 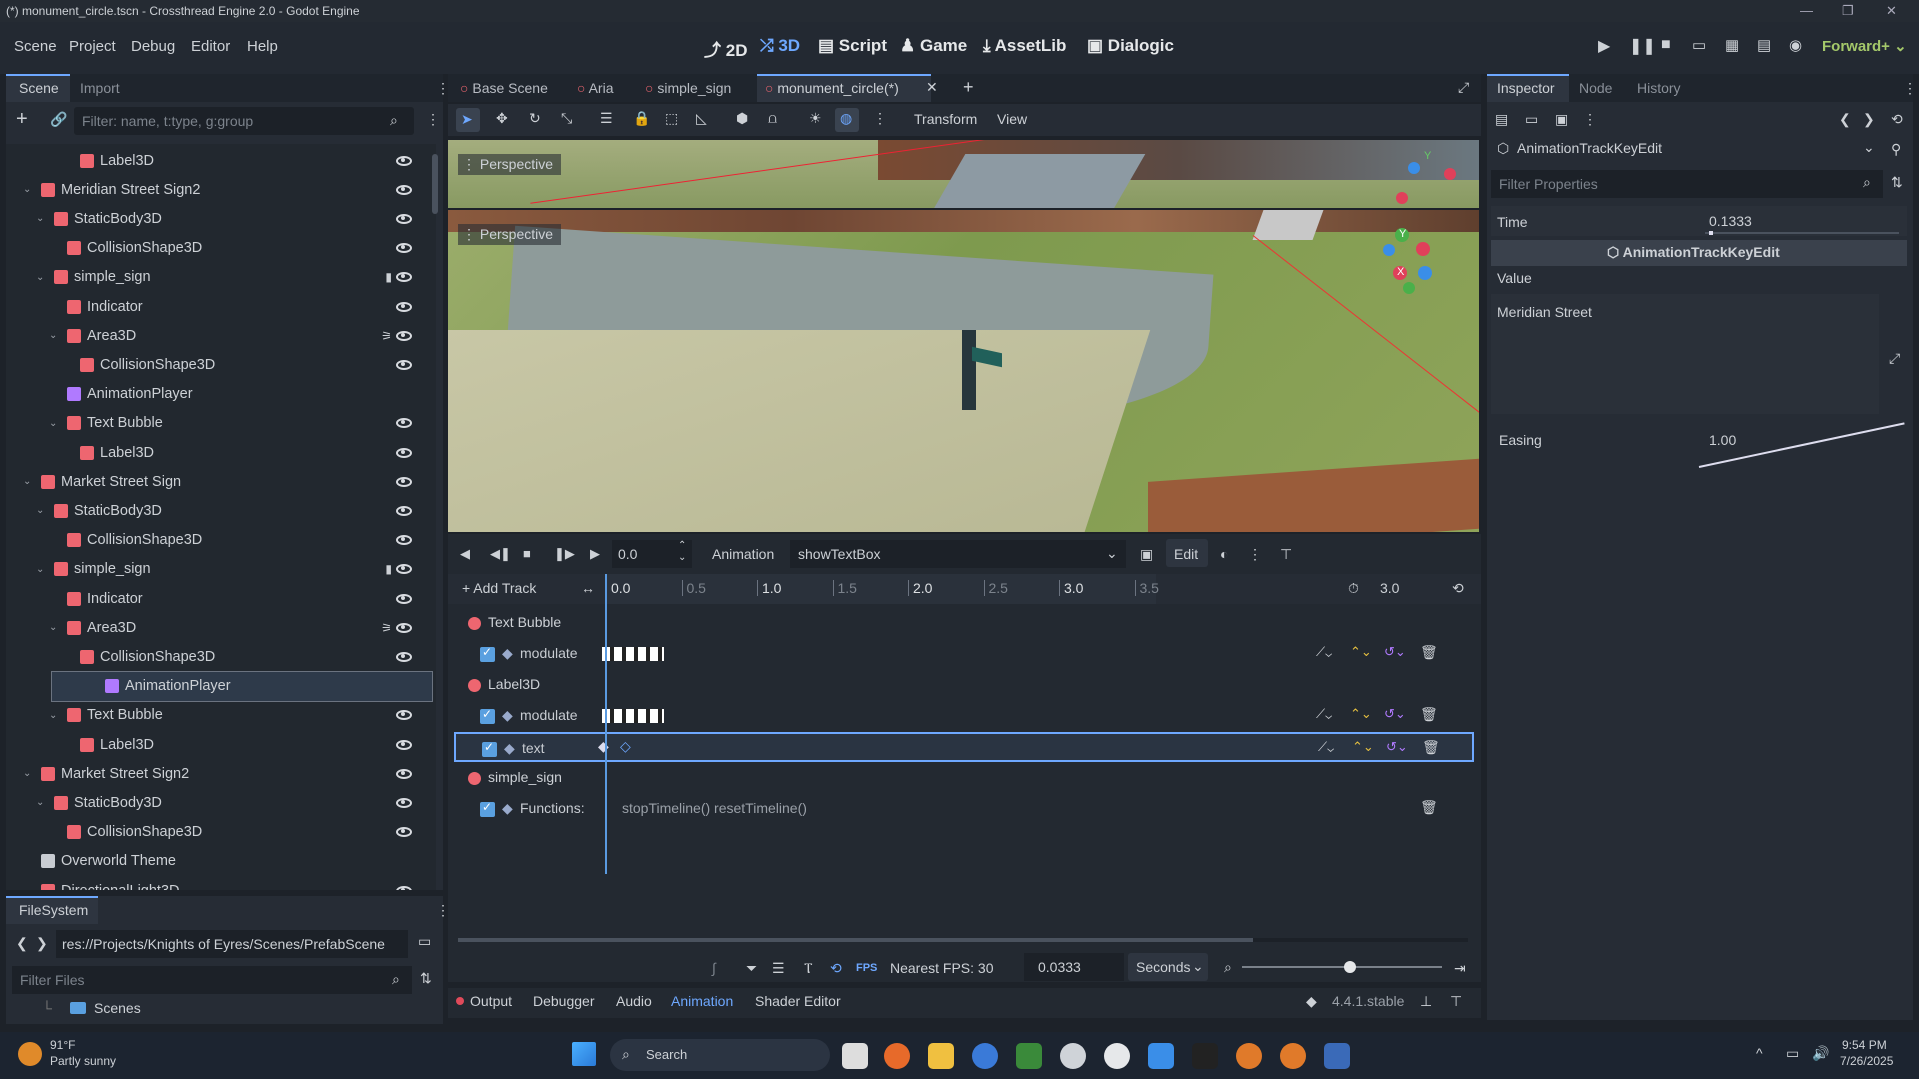 What do you see at coordinates (1342, 967) in the screenshot?
I see `zoom-slider` at bounding box center [1342, 967].